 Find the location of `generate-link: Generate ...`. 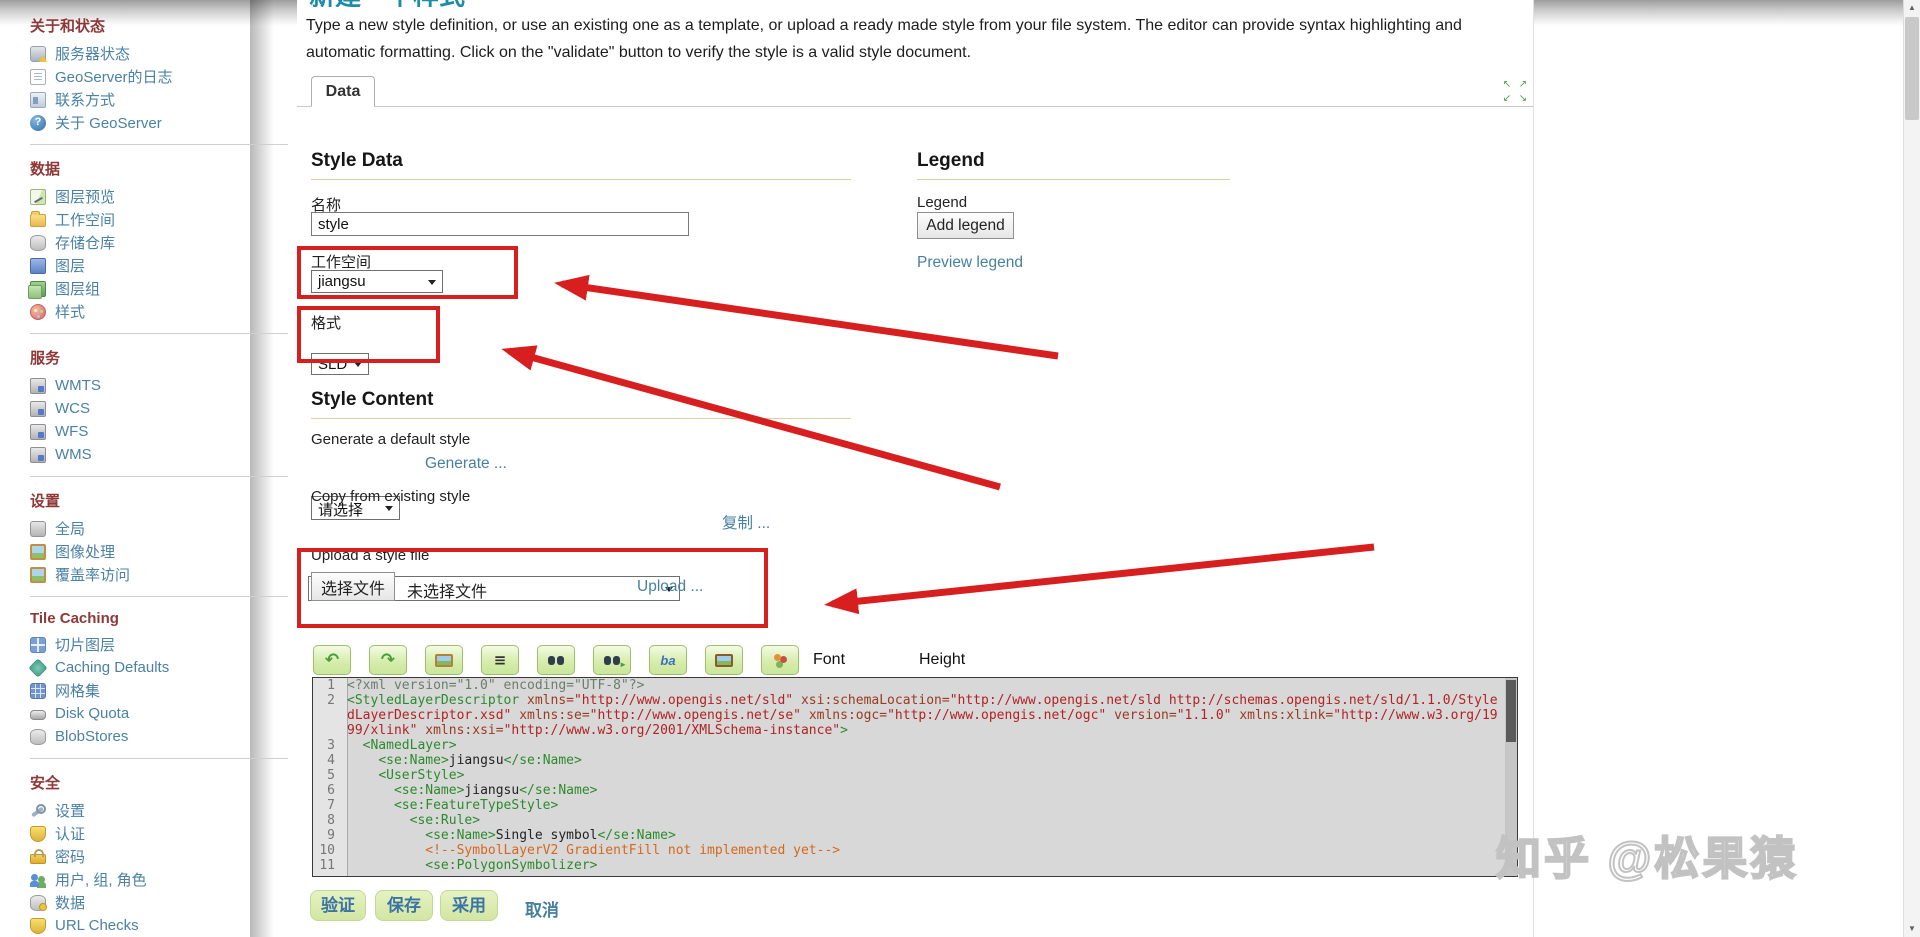

generate-link: Generate ... is located at coordinates (466, 464).